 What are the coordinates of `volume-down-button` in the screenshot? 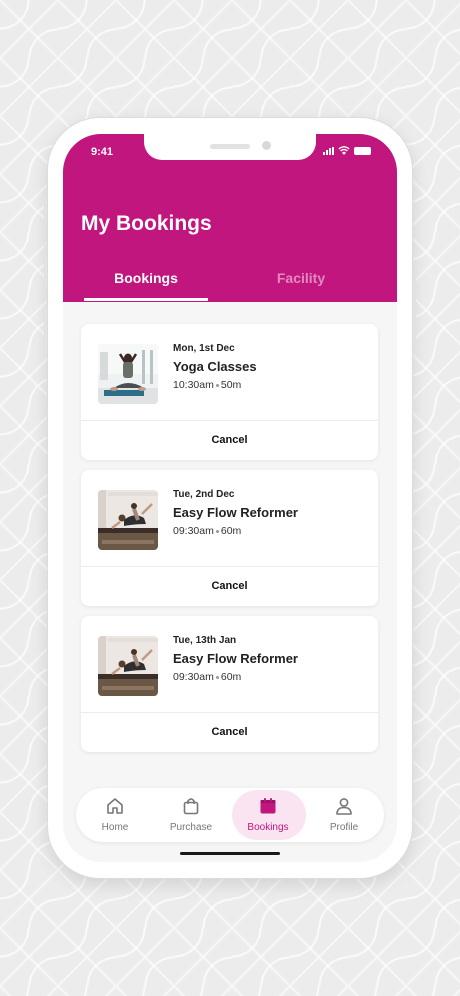 It's located at (45, 328).